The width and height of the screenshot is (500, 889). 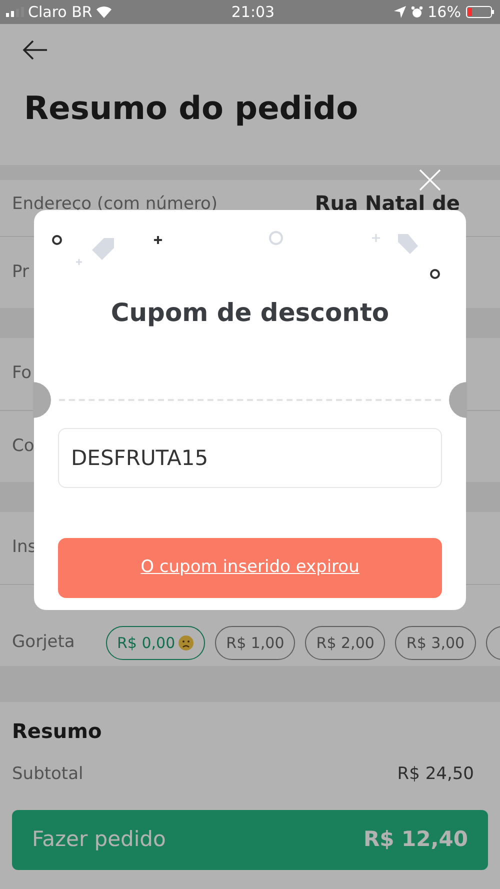 I want to click on carrier-name: Claro BR, so click(x=60, y=12).